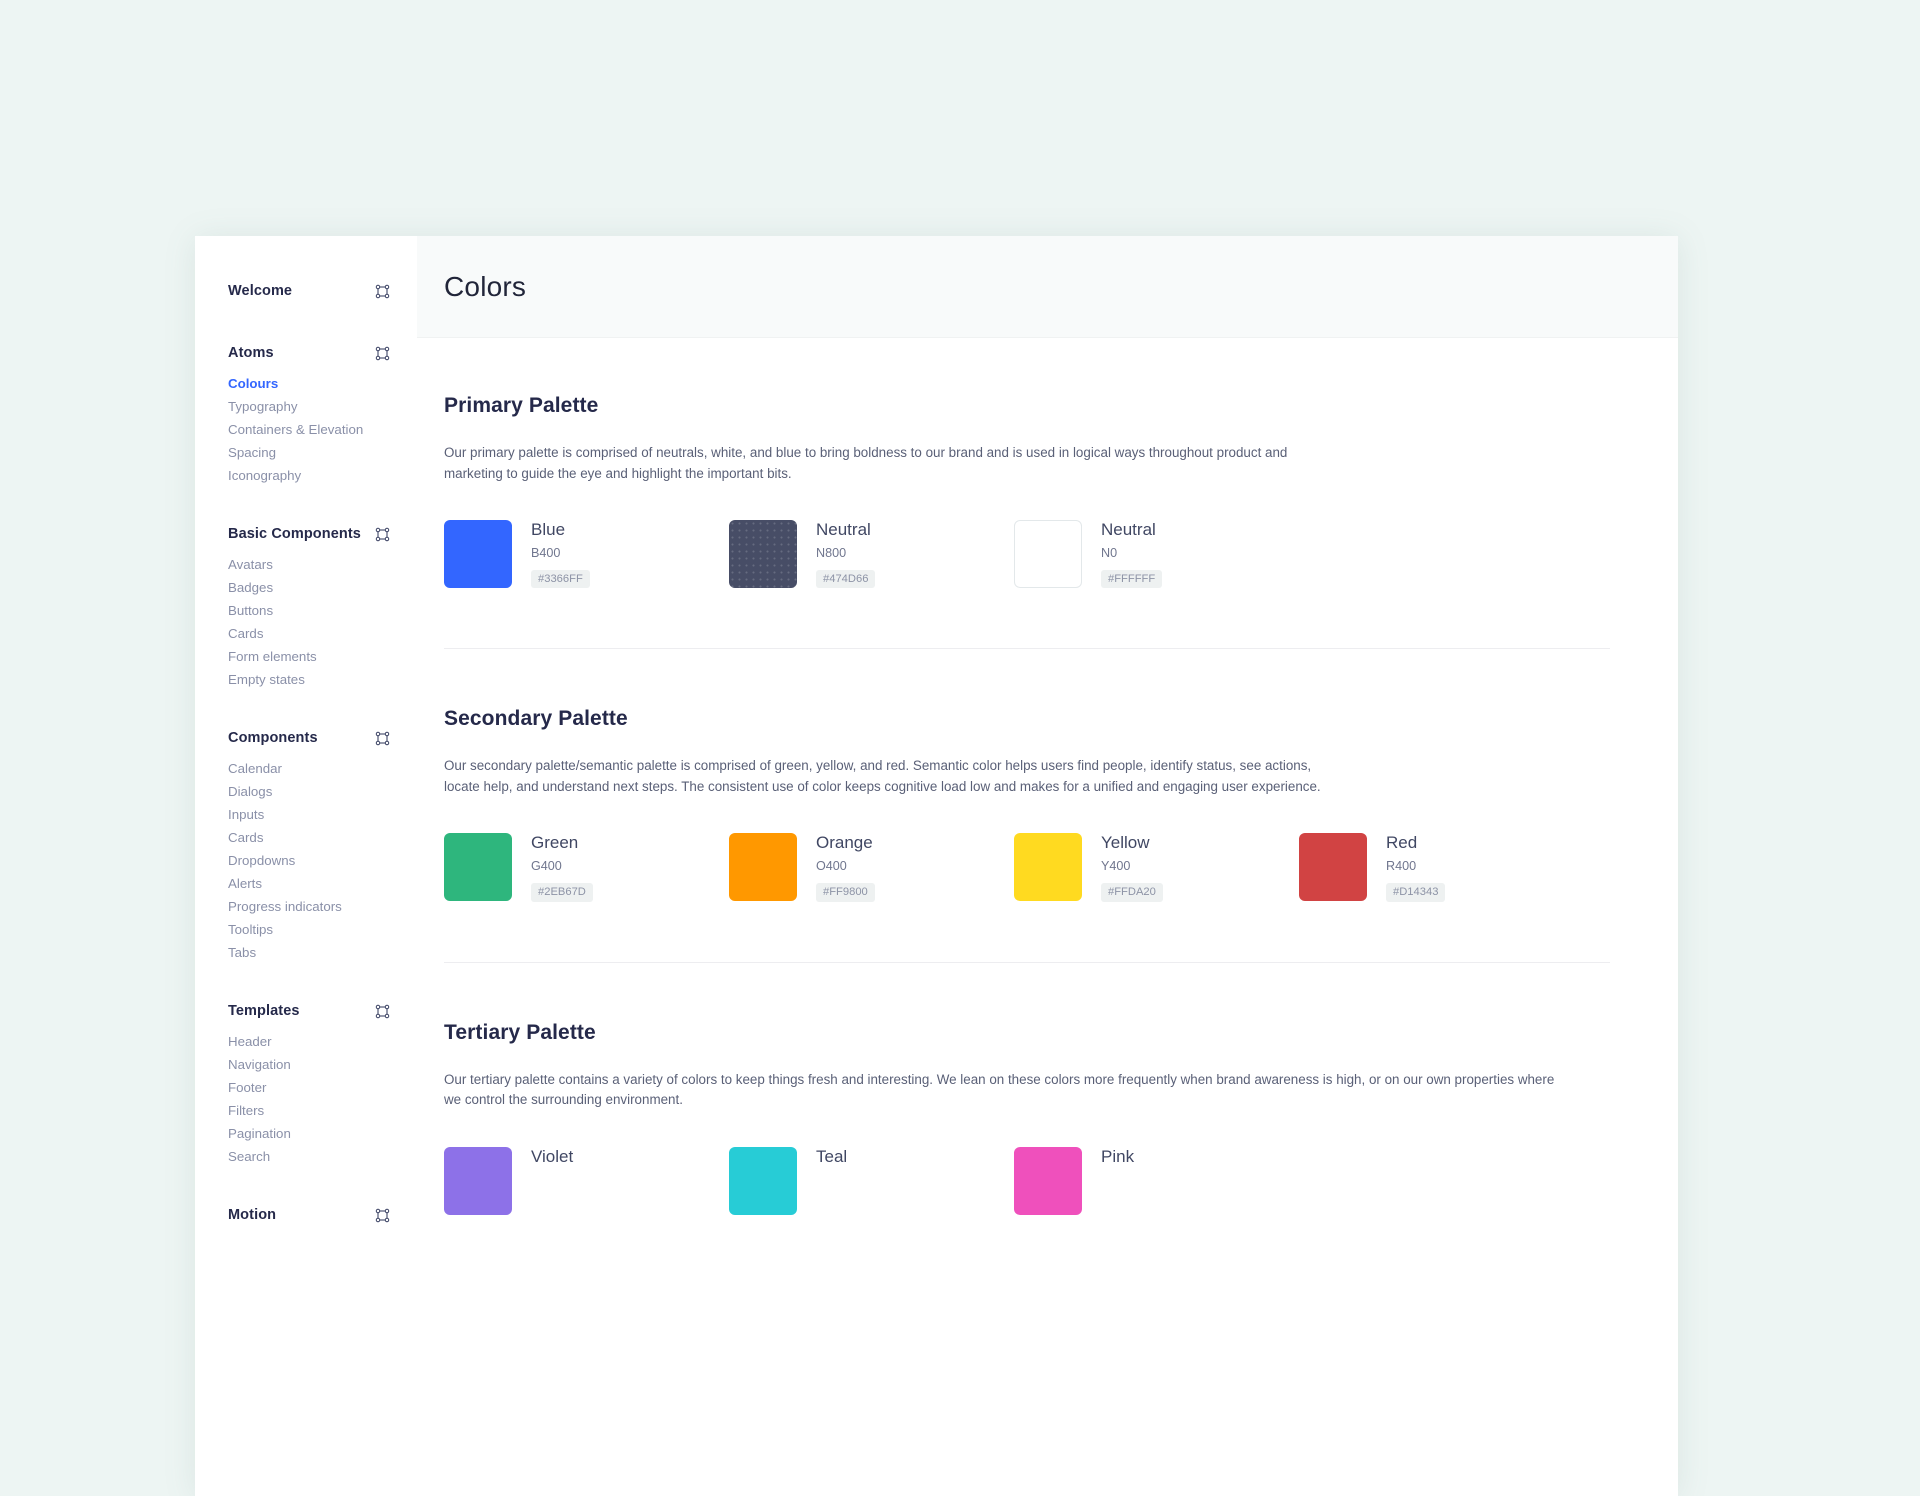 The image size is (1920, 1496). Describe the element at coordinates (306, 429) in the screenshot. I see `sidebar-item-containers-elevation: Containers & Elevation` at that location.